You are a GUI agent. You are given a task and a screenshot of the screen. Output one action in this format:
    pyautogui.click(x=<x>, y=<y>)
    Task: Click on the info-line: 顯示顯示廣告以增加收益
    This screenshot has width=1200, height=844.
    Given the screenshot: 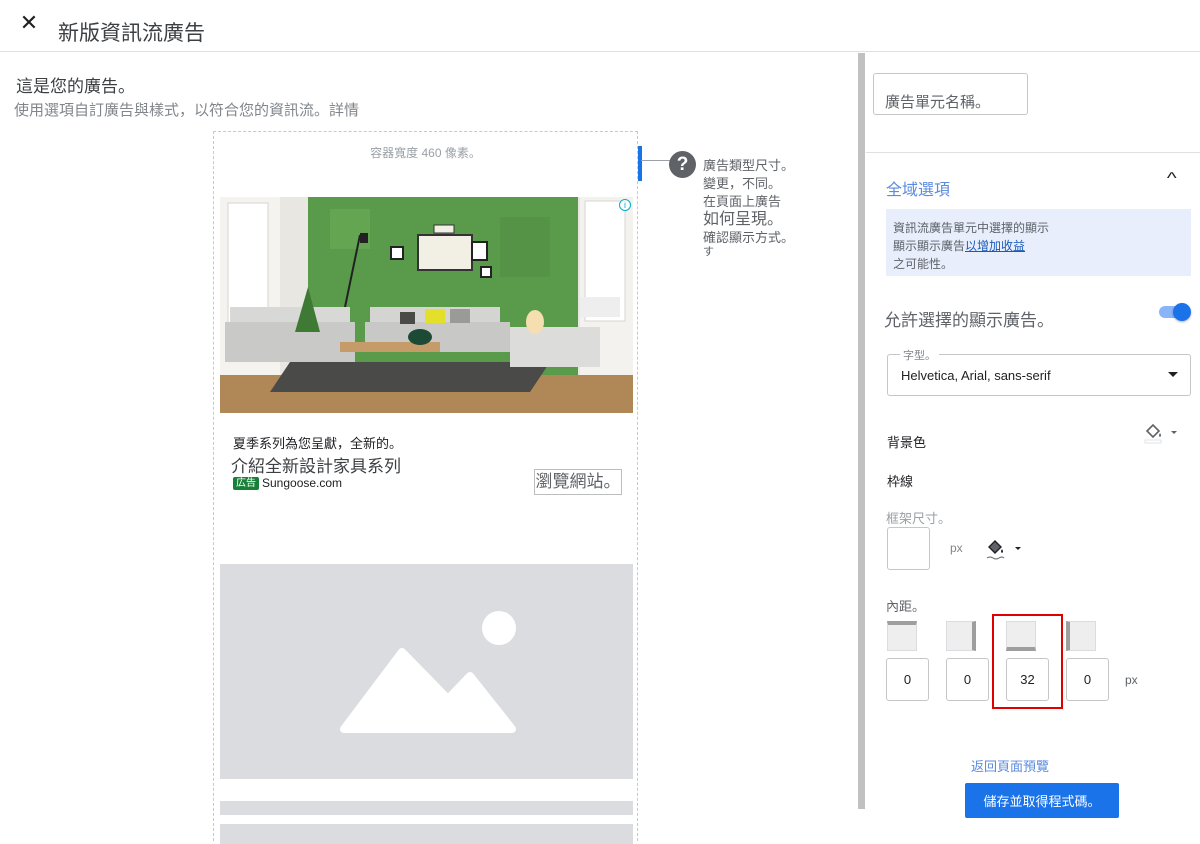 What is the action you would take?
    pyautogui.click(x=1038, y=246)
    